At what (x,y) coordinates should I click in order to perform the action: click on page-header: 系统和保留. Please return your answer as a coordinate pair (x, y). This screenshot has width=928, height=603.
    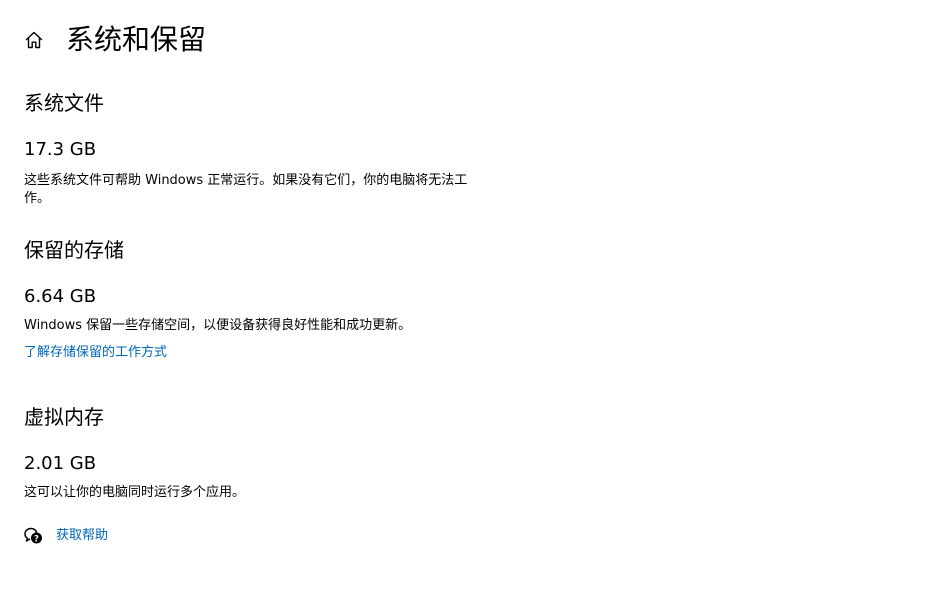
    Looking at the image, I should click on (114, 40).